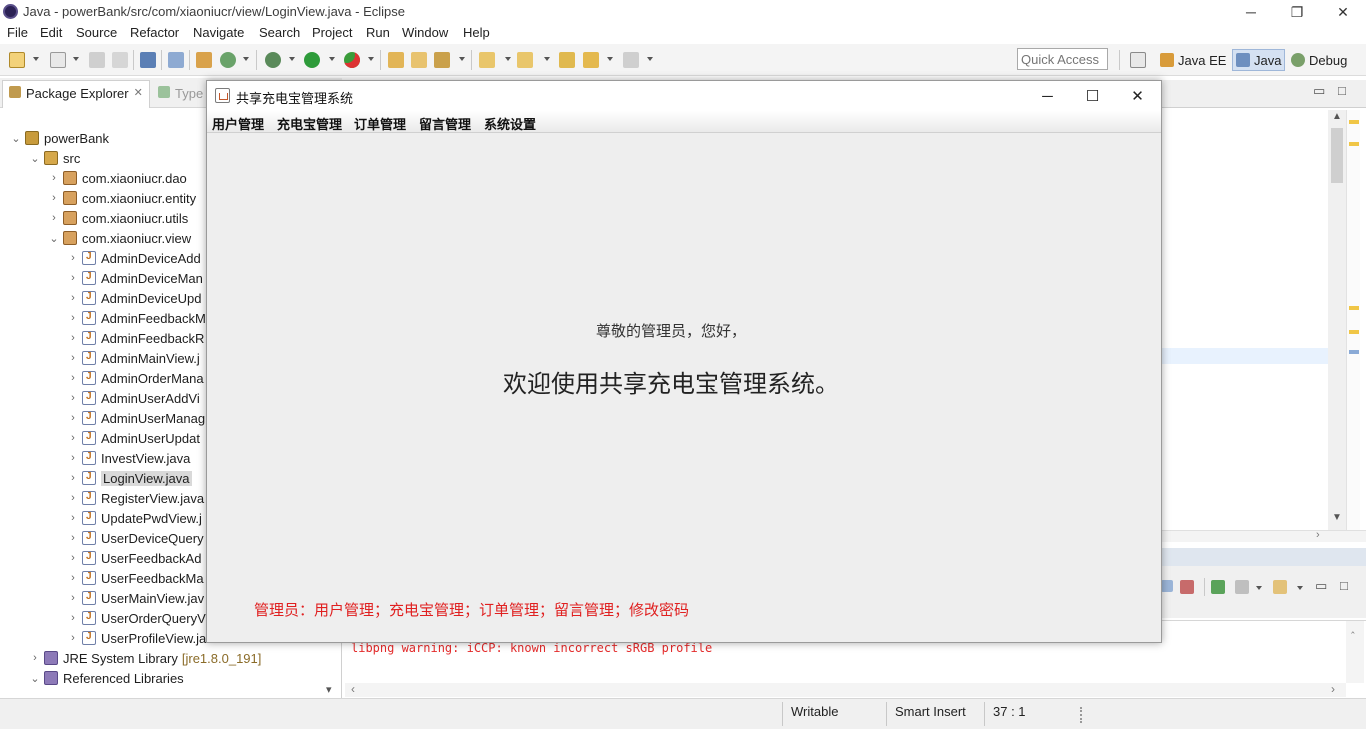 The width and height of the screenshot is (1366, 729). What do you see at coordinates (1137, 96) in the screenshot?
I see `dialog-close-button: ✕` at bounding box center [1137, 96].